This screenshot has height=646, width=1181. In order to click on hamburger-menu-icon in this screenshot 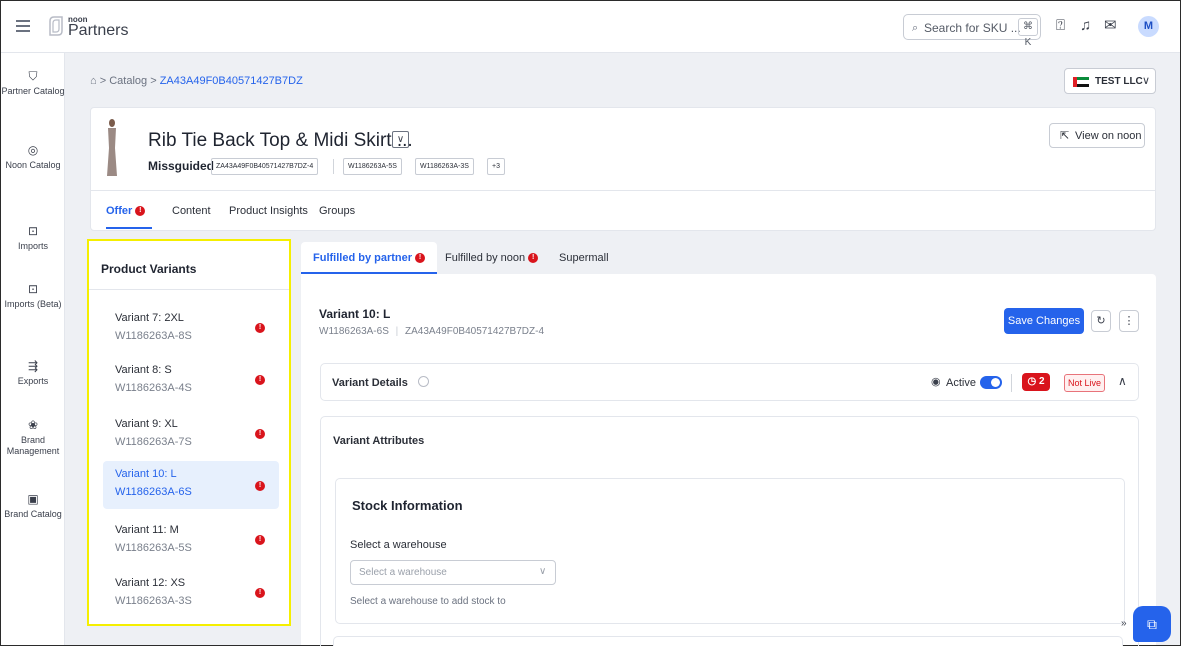, I will do `click(23, 26)`.